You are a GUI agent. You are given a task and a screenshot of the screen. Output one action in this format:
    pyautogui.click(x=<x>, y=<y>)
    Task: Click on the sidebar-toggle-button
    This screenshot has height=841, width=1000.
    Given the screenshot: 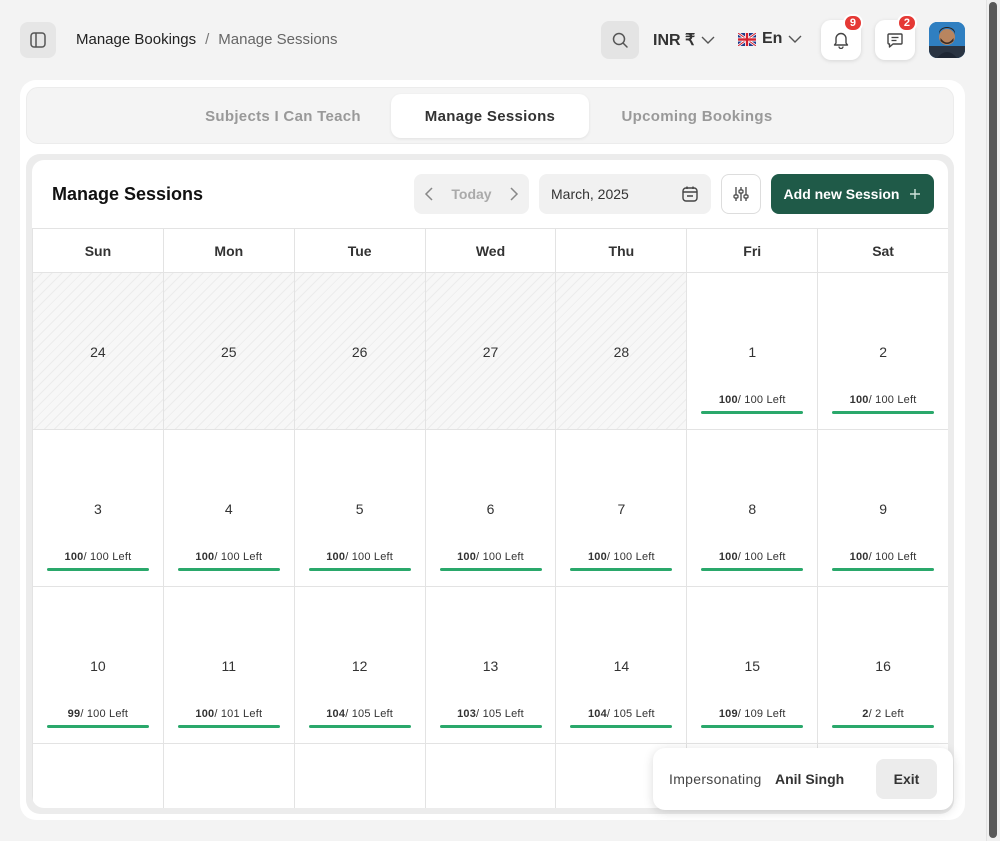 What is the action you would take?
    pyautogui.click(x=38, y=40)
    